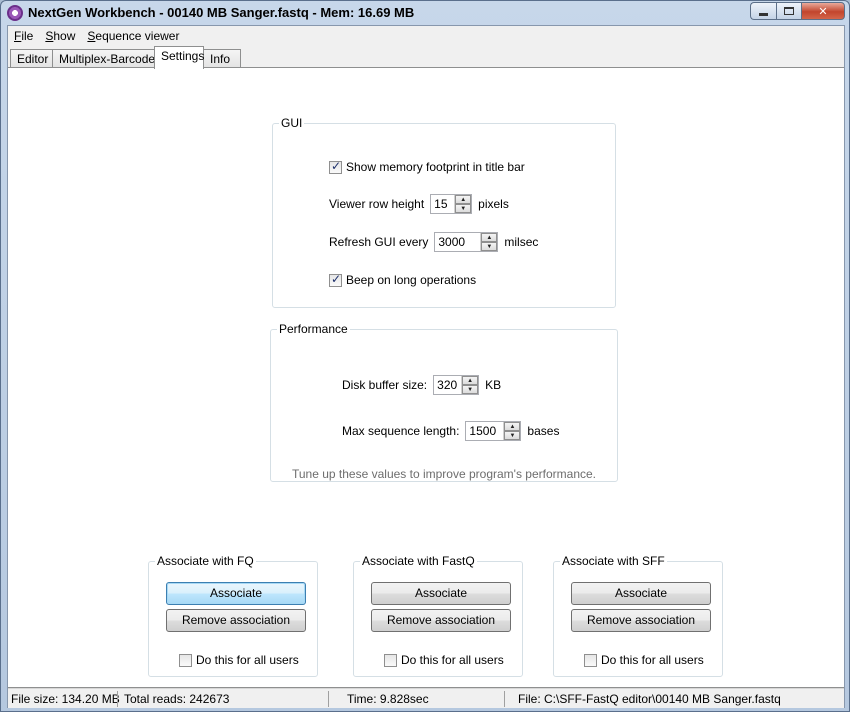  What do you see at coordinates (106, 58) in the screenshot?
I see `tab-multiplex-barcodes: Multiplex-Barcodes` at bounding box center [106, 58].